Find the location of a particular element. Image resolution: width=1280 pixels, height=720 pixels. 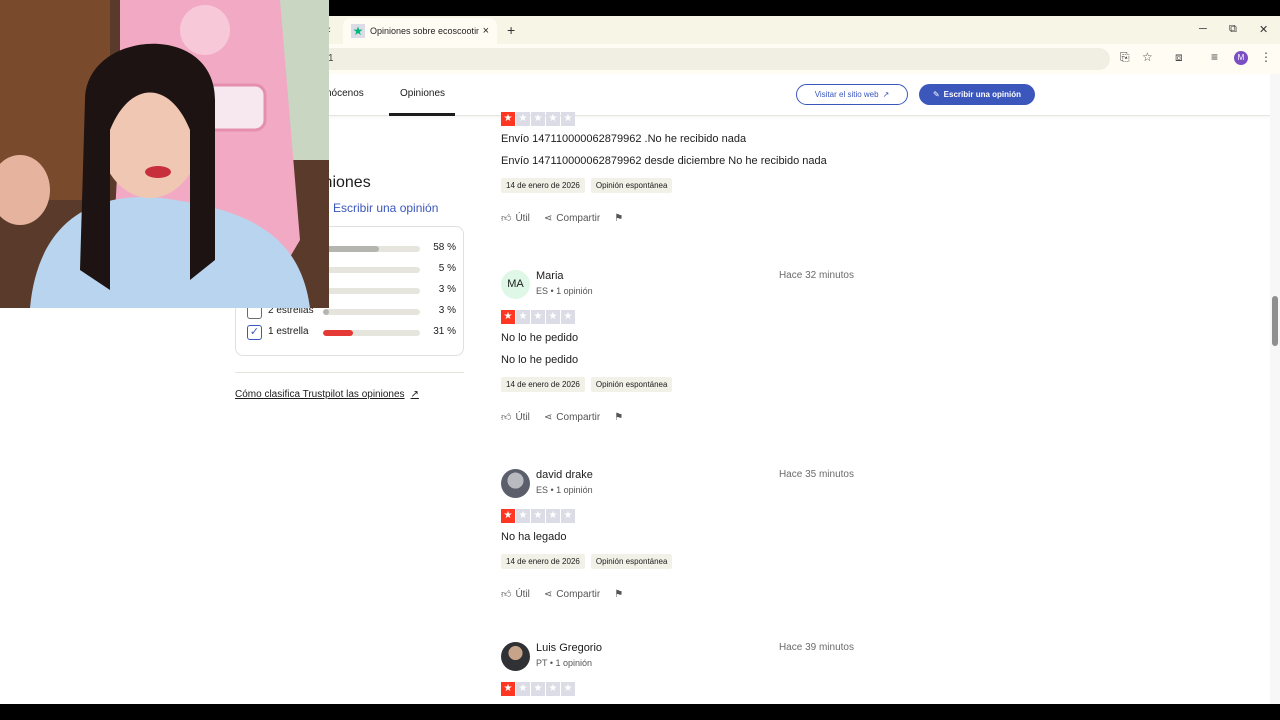

share-icon: ⋖ is located at coordinates (548, 218).